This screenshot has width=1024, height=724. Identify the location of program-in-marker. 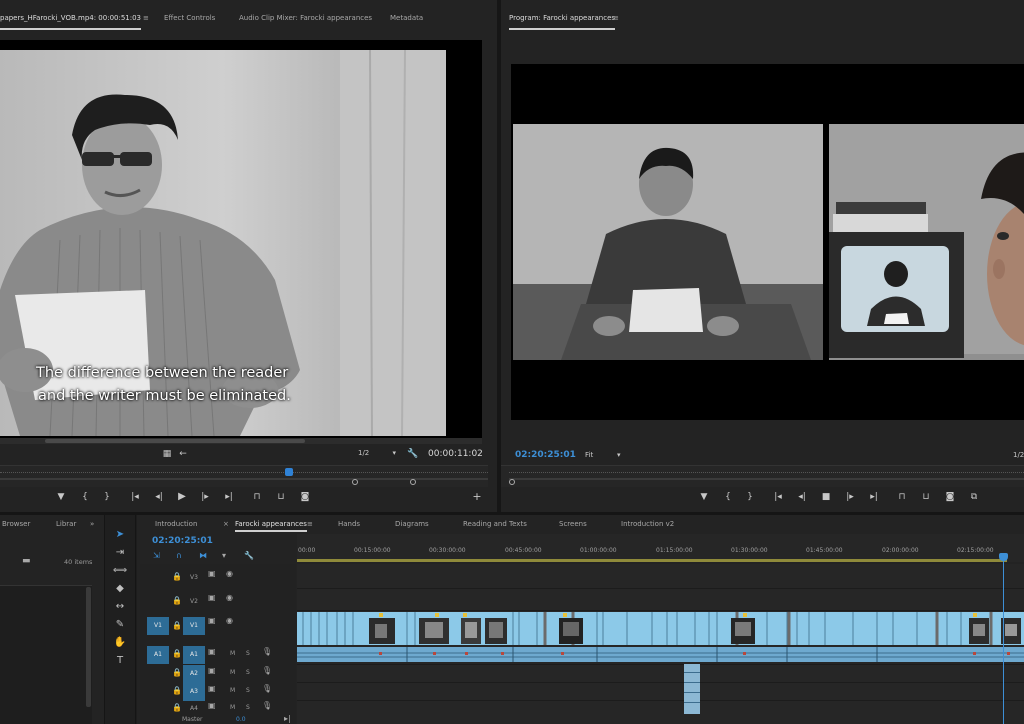
(512, 482).